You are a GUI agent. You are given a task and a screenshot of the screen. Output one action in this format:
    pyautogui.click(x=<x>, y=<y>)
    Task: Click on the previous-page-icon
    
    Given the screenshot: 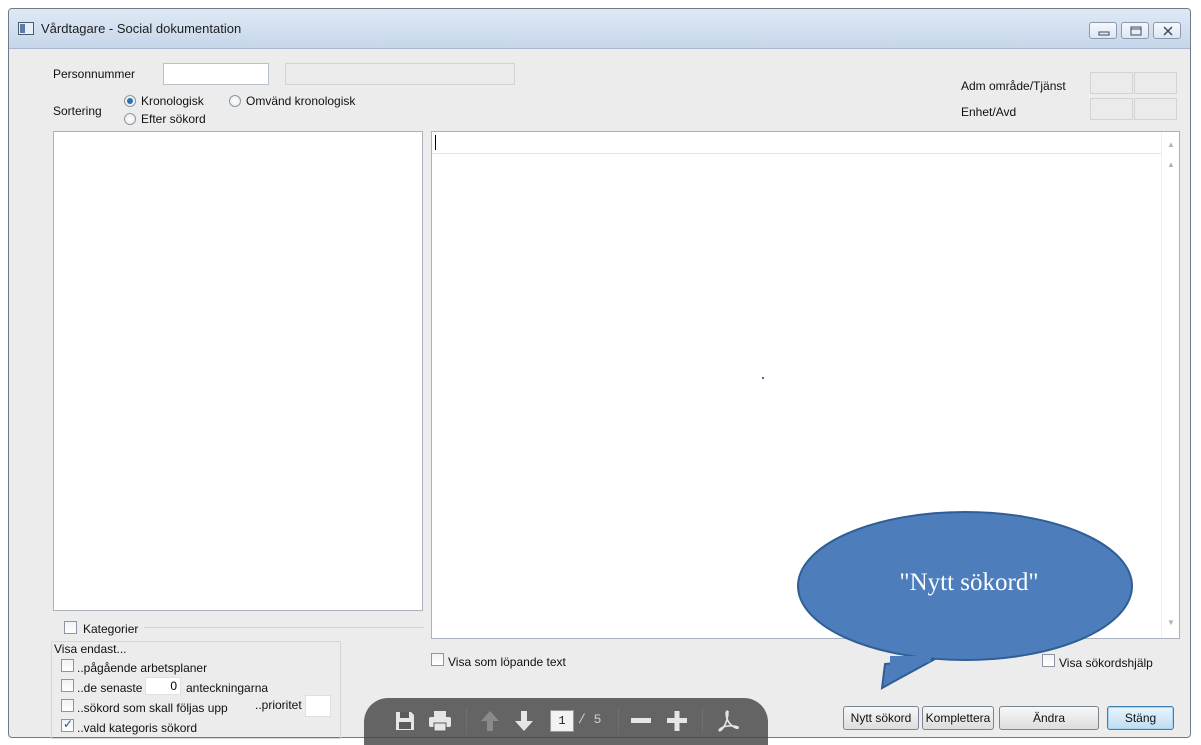 What is the action you would take?
    pyautogui.click(x=490, y=721)
    